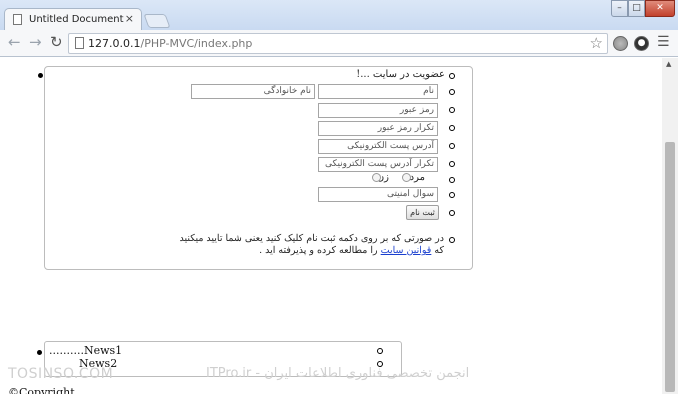  What do you see at coordinates (35, 42) in the screenshot?
I see `forward-icon: →` at bounding box center [35, 42].